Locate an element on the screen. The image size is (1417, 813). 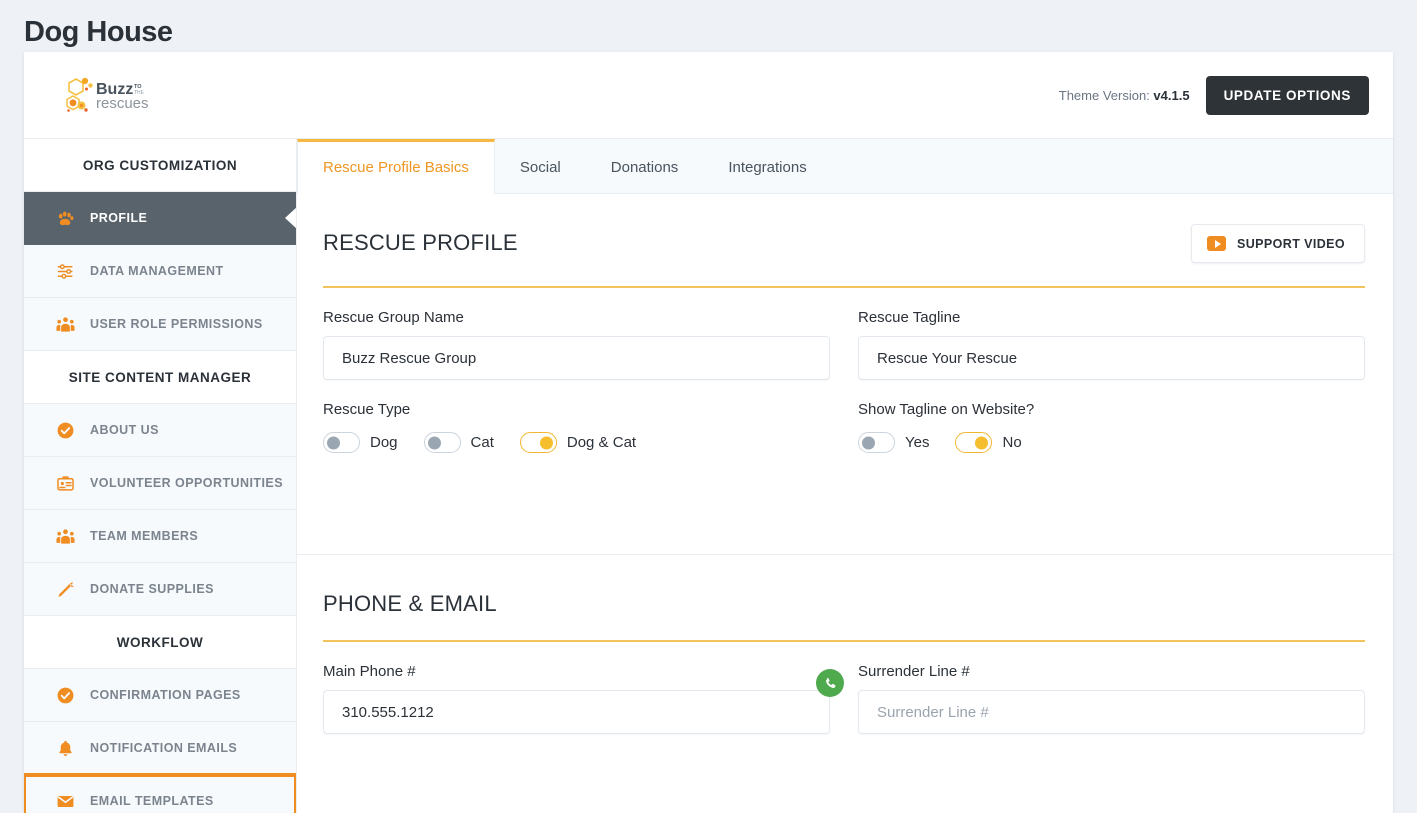
sidebar-item-label: CONFIRMATION PAGES is located at coordinates (165, 695).